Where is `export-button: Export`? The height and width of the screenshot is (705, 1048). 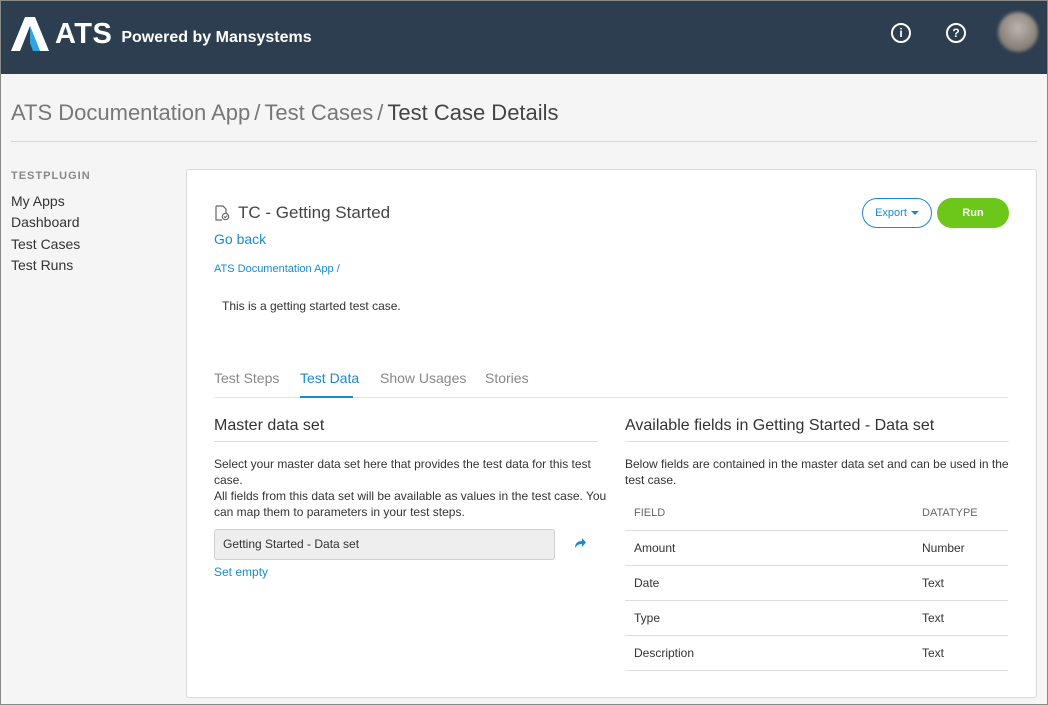
export-button: Export is located at coordinates (897, 213).